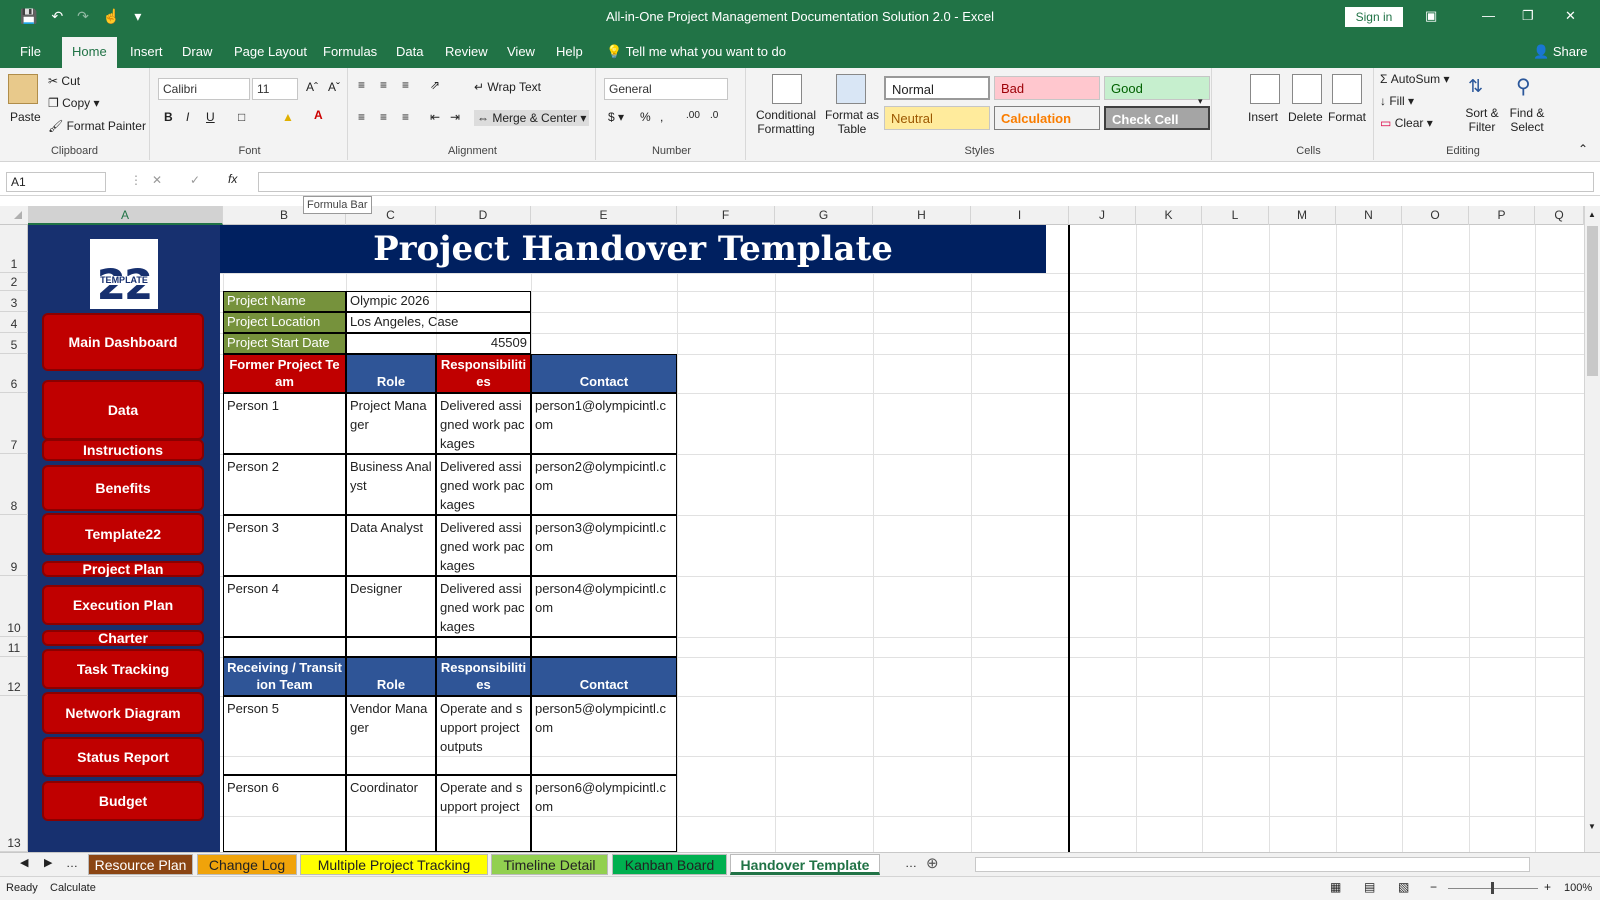 The height and width of the screenshot is (900, 1600). Describe the element at coordinates (14, 343) in the screenshot. I see `row-header: 5` at that location.